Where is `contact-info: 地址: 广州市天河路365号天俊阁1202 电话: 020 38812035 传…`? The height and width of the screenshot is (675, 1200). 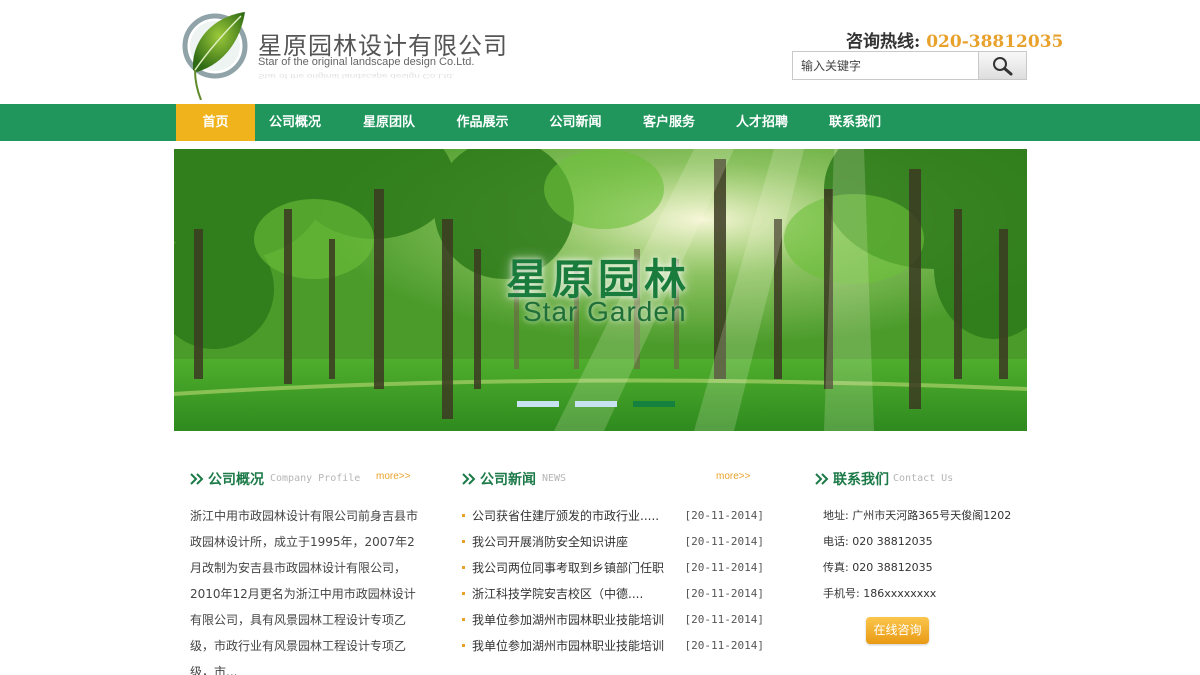
contact-info: 地址: 广州市天河路365号天俊阁1202 电话: 020 38812035 传… is located at coordinates (925, 555).